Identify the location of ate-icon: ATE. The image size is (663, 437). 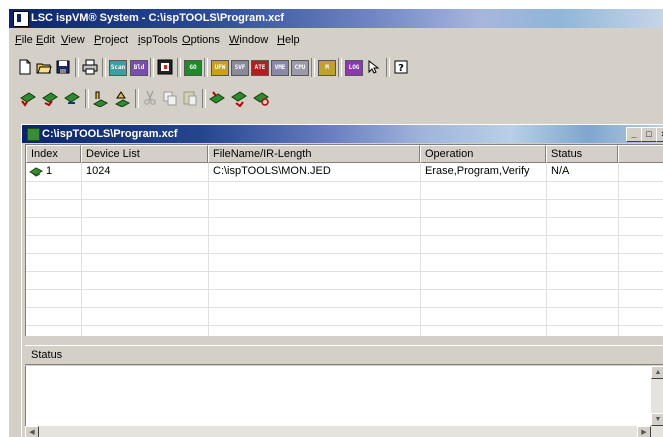
(259, 67).